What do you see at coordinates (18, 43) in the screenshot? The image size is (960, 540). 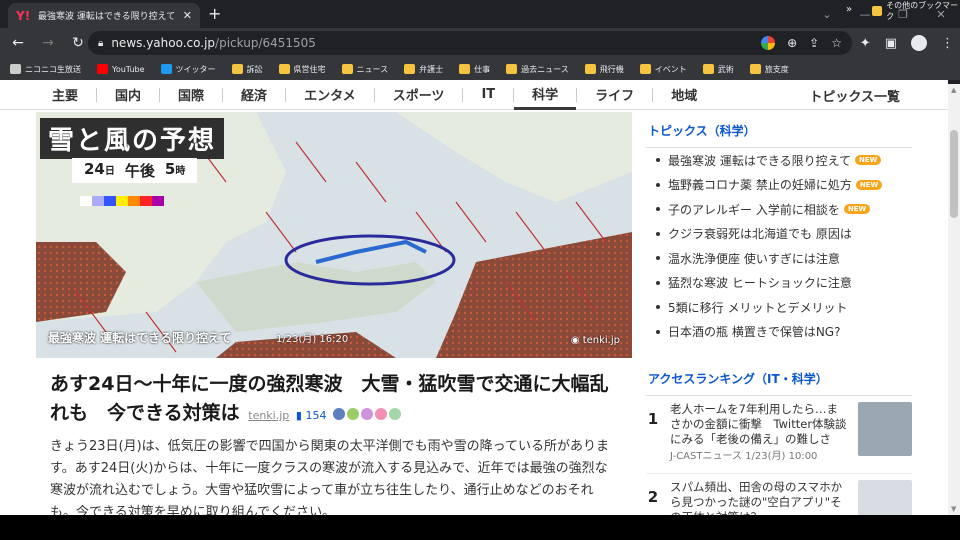 I see `back-icon: ←` at bounding box center [18, 43].